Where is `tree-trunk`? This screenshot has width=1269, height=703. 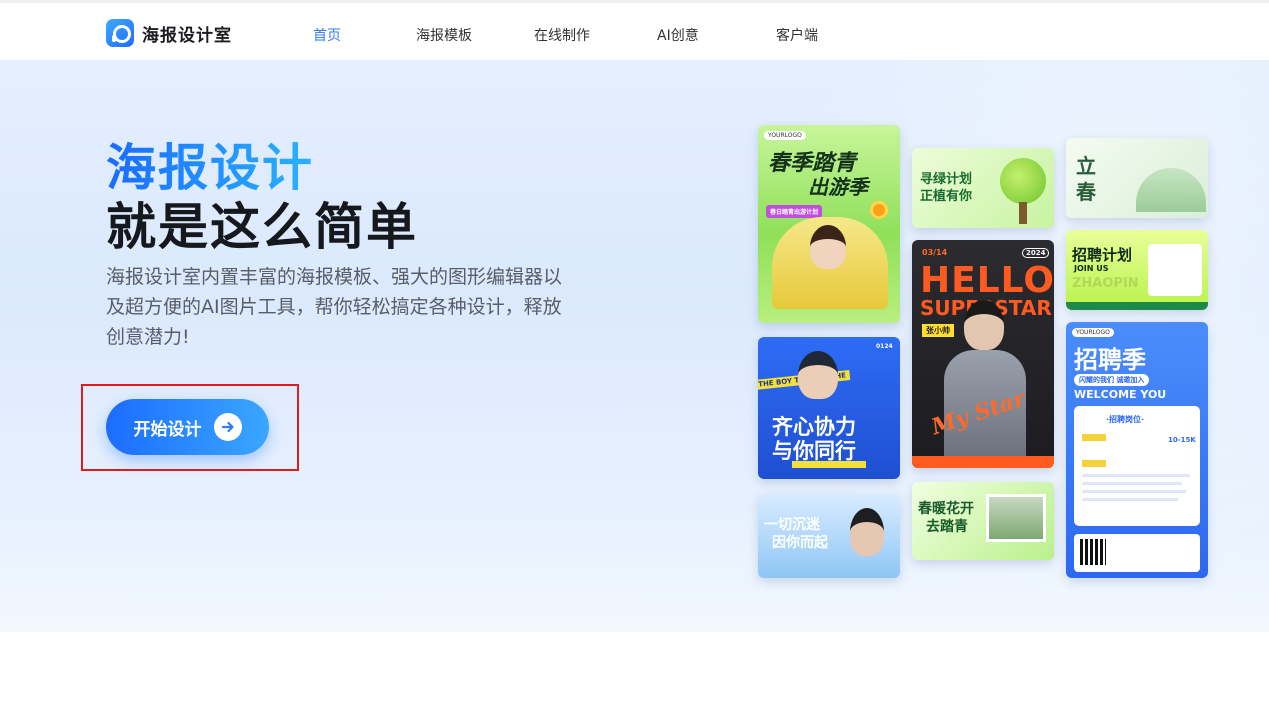 tree-trunk is located at coordinates (1023, 213).